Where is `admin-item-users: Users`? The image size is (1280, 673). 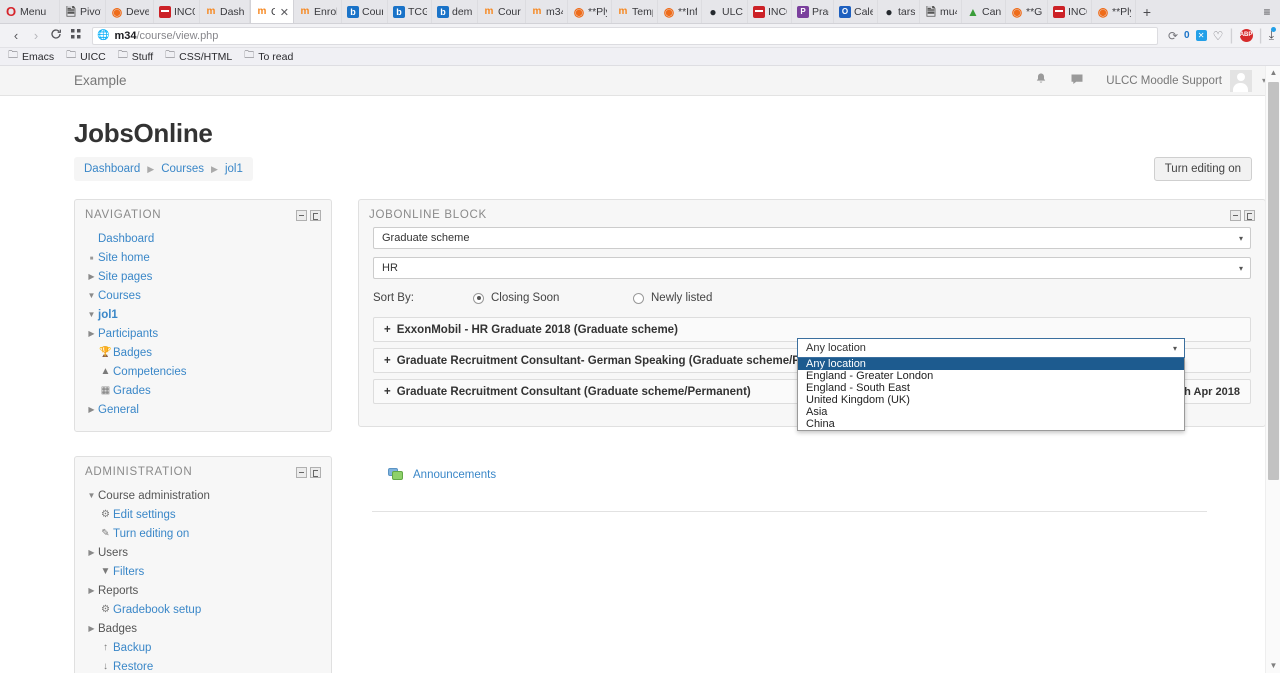 admin-item-users: Users is located at coordinates (203, 552).